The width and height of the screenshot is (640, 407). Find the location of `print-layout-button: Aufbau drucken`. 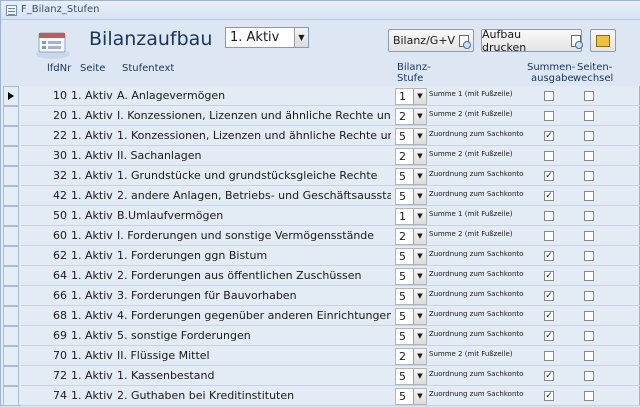

print-layout-button: Aufbau drucken is located at coordinates (532, 41).